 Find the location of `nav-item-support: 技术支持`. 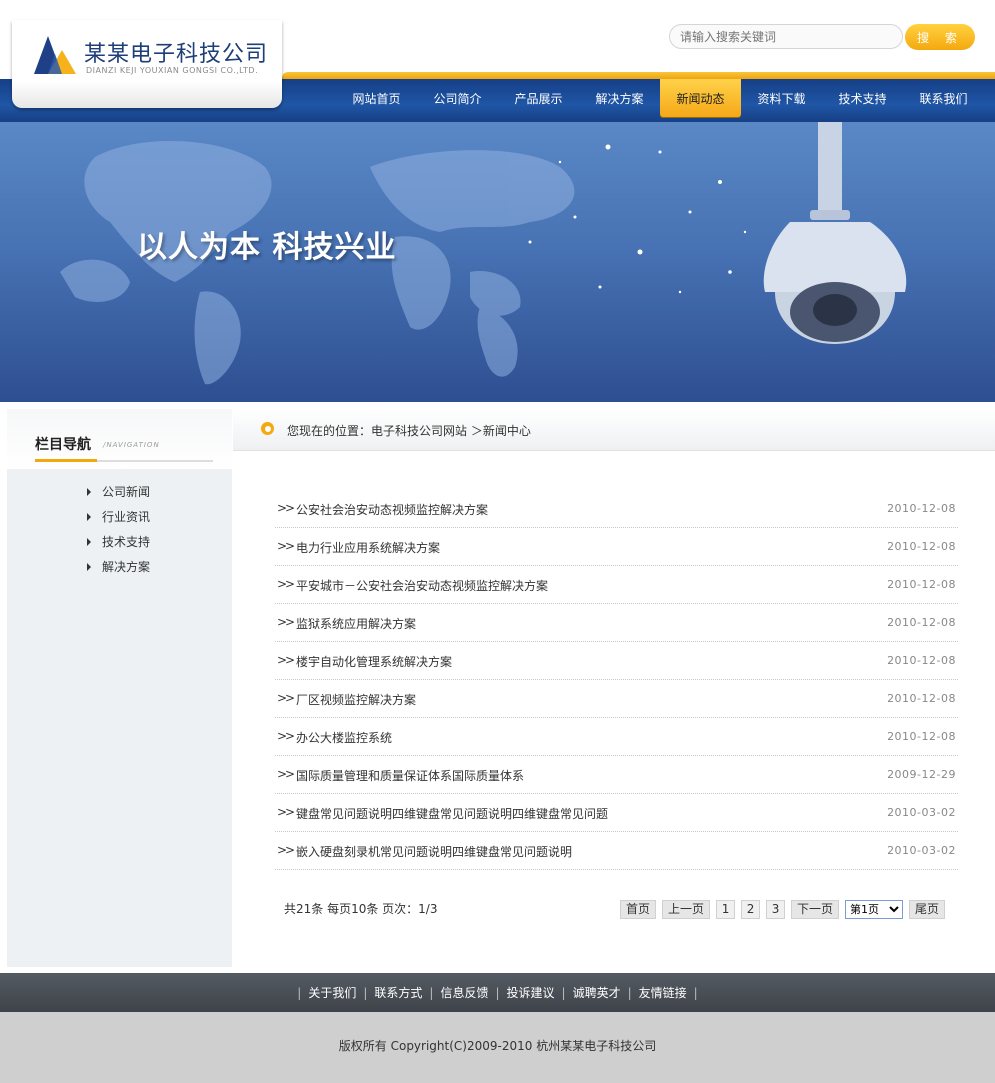

nav-item-support: 技术支持 is located at coordinates (862, 98).